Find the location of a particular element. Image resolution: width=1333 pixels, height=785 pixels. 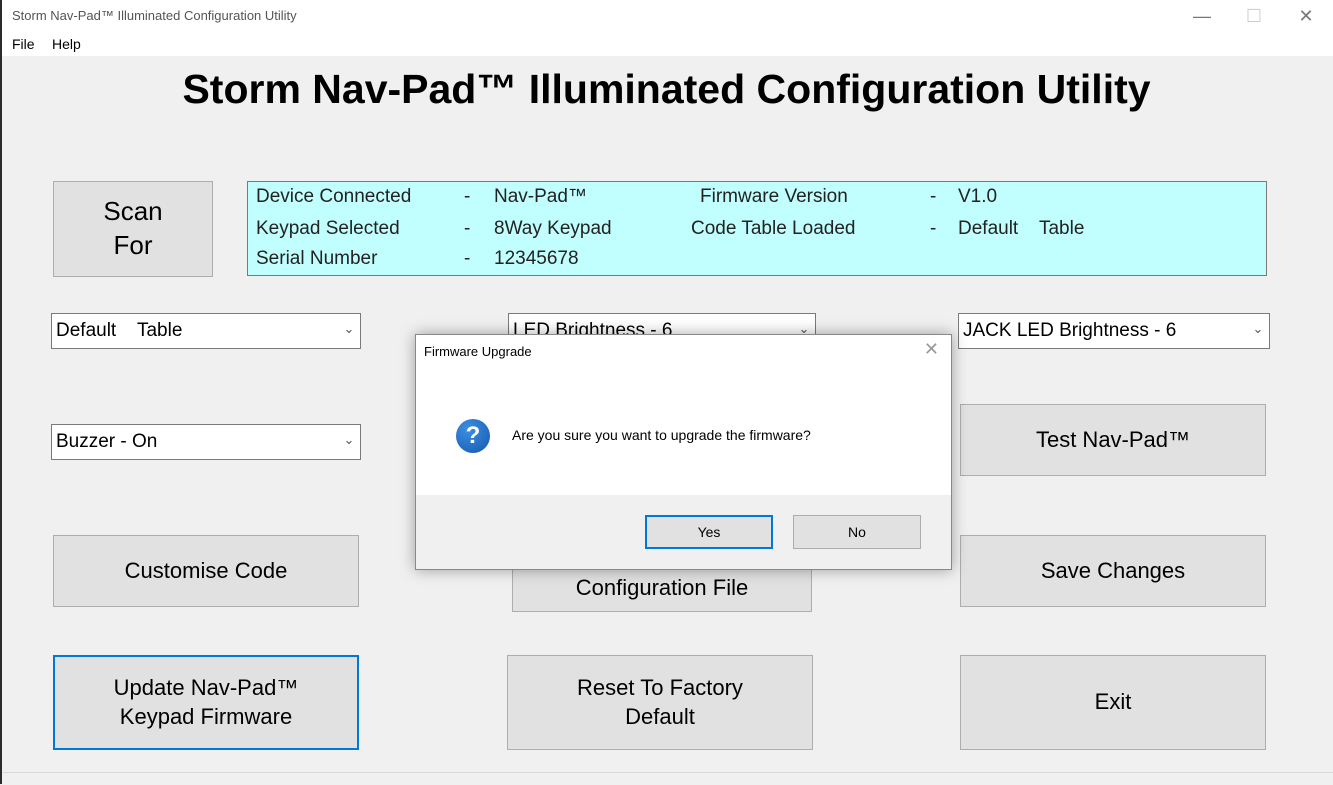

device-connected-value: Nav-Pad™ is located at coordinates (540, 196).